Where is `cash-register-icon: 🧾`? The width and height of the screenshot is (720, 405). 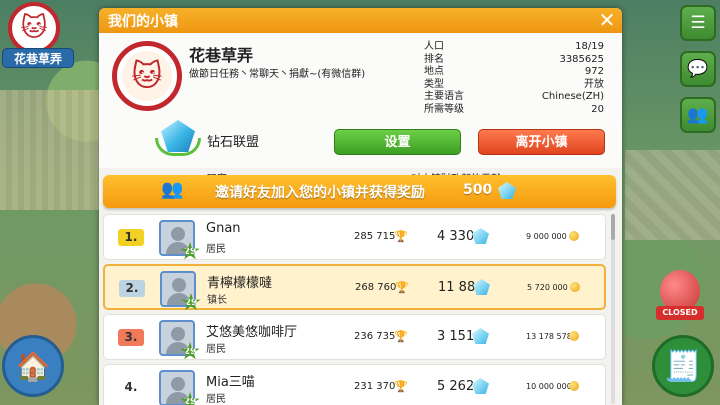
cash-register-icon: 🧾 is located at coordinates (683, 366).